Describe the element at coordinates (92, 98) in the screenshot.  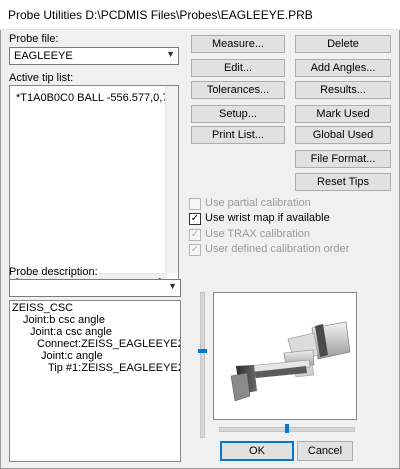
I see `list-item: *T1A0B0C0 BALL -556.577,0,77.45 -1,0,0` at that location.